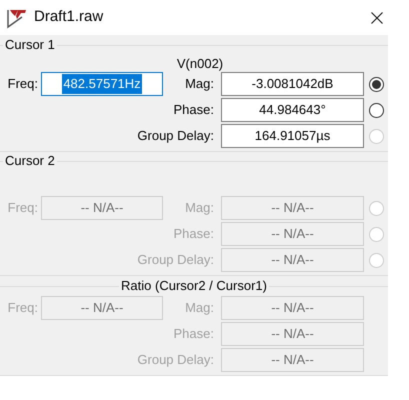  I want to click on group-title: Cursor 2, so click(30, 161).